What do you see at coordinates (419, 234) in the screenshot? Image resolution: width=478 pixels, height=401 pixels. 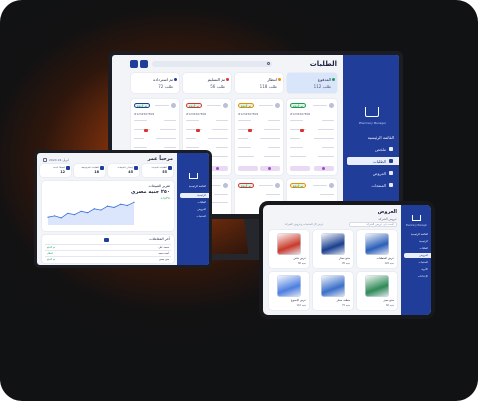 I see `tablet-sidebar-section: القائمة الرئيسية` at bounding box center [419, 234].